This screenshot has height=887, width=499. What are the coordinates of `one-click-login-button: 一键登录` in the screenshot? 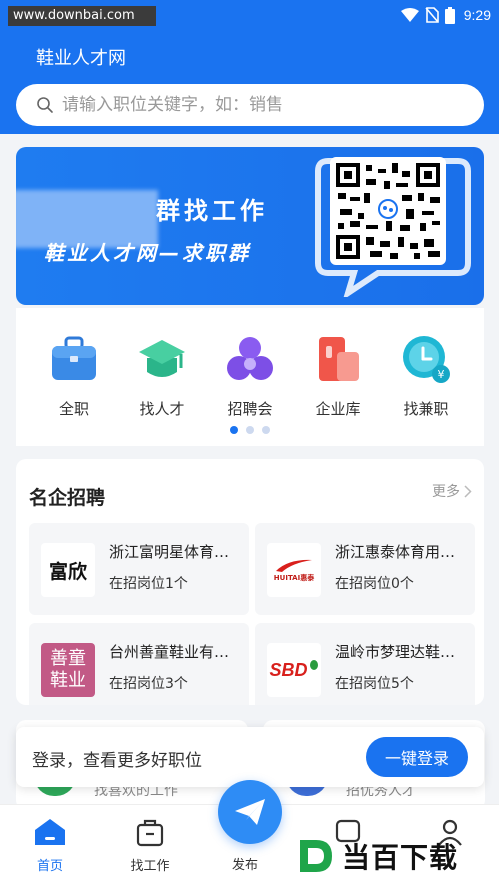 It's located at (417, 757).